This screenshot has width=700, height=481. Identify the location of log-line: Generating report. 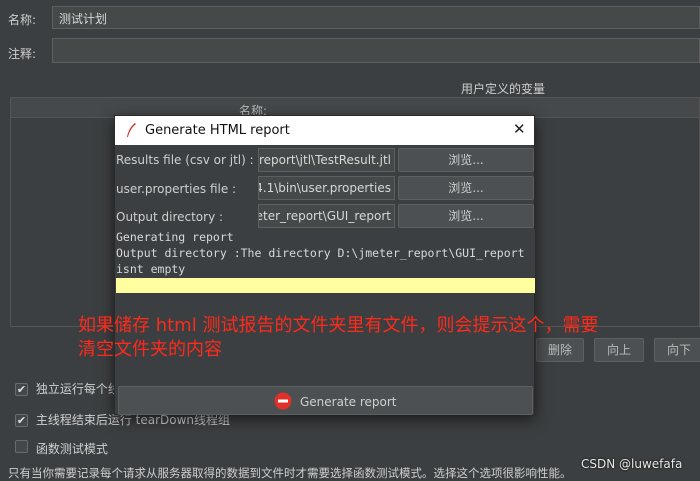
(175, 237).